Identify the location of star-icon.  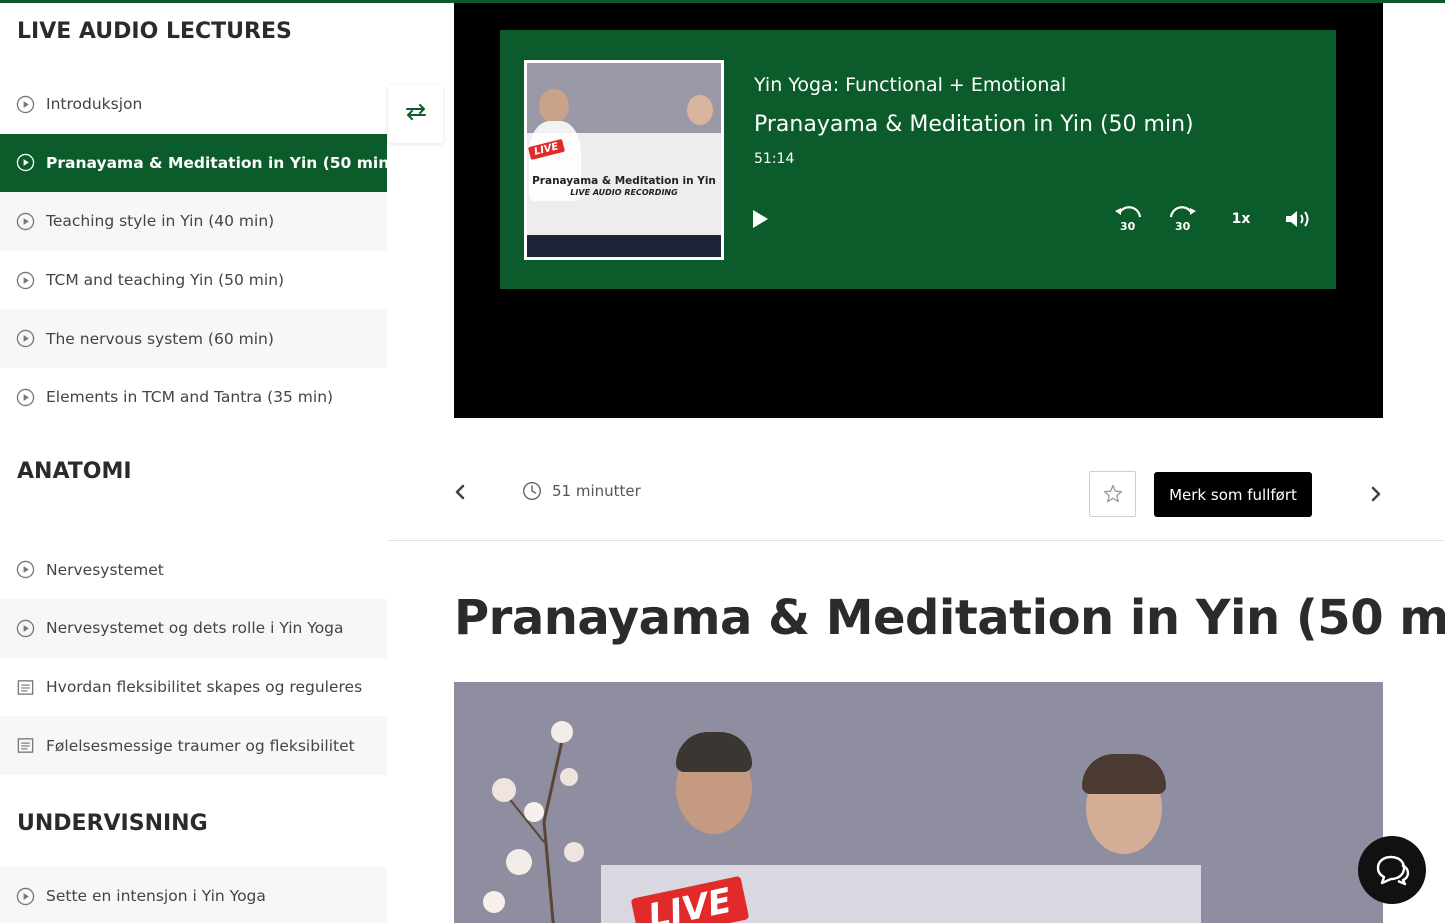
(1112, 493).